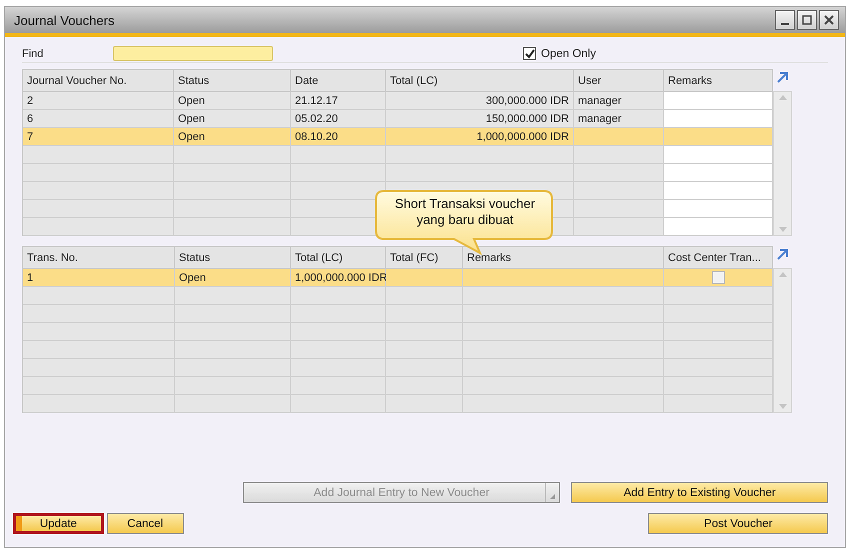  I want to click on find-label: Find, so click(33, 54).